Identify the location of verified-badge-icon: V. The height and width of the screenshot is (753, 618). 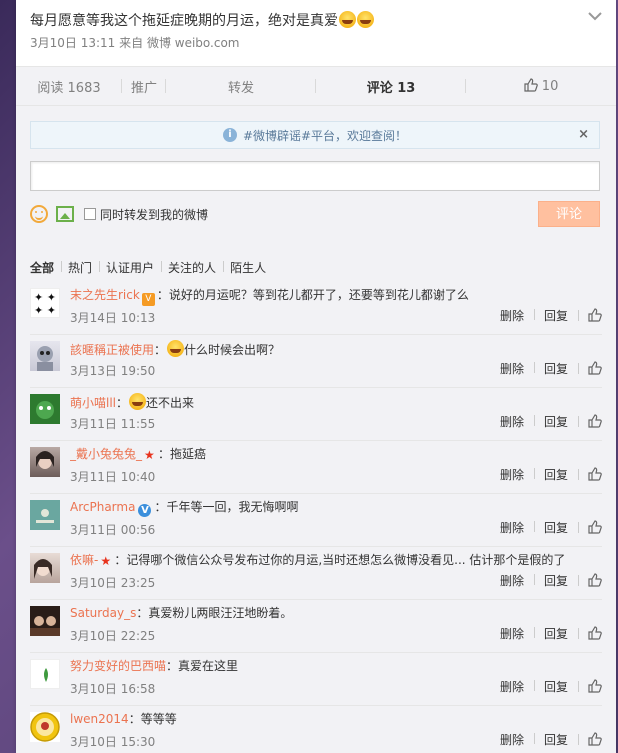
(145, 510).